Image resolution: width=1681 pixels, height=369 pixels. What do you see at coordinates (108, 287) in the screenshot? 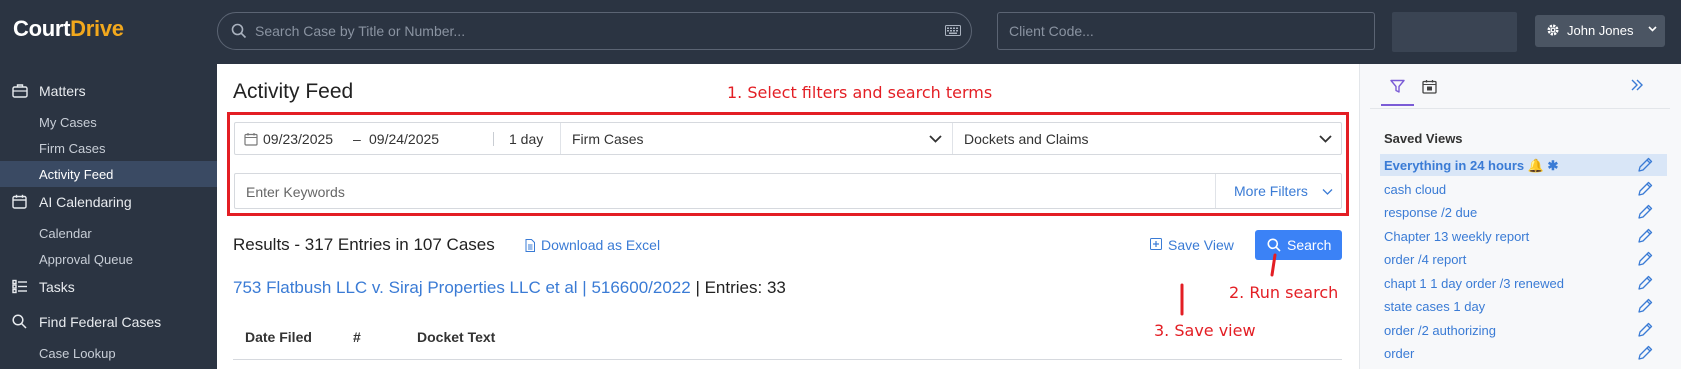
I see `sidebar-item-tasks: Tasks` at bounding box center [108, 287].